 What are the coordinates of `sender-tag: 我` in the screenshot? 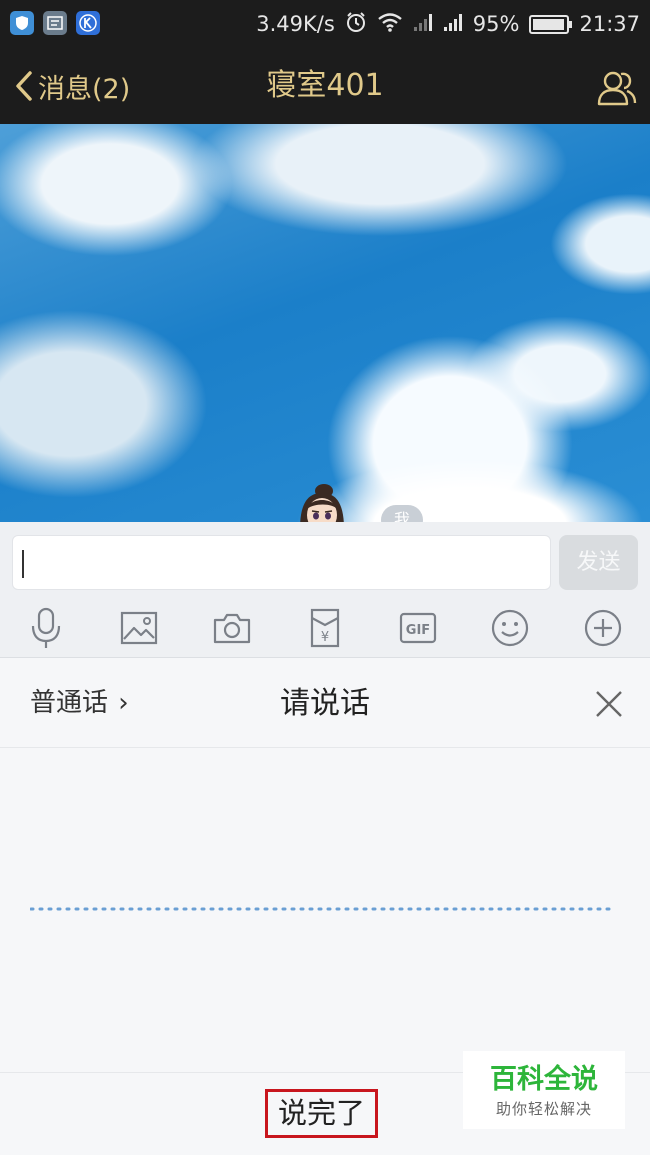 It's located at (402, 513).